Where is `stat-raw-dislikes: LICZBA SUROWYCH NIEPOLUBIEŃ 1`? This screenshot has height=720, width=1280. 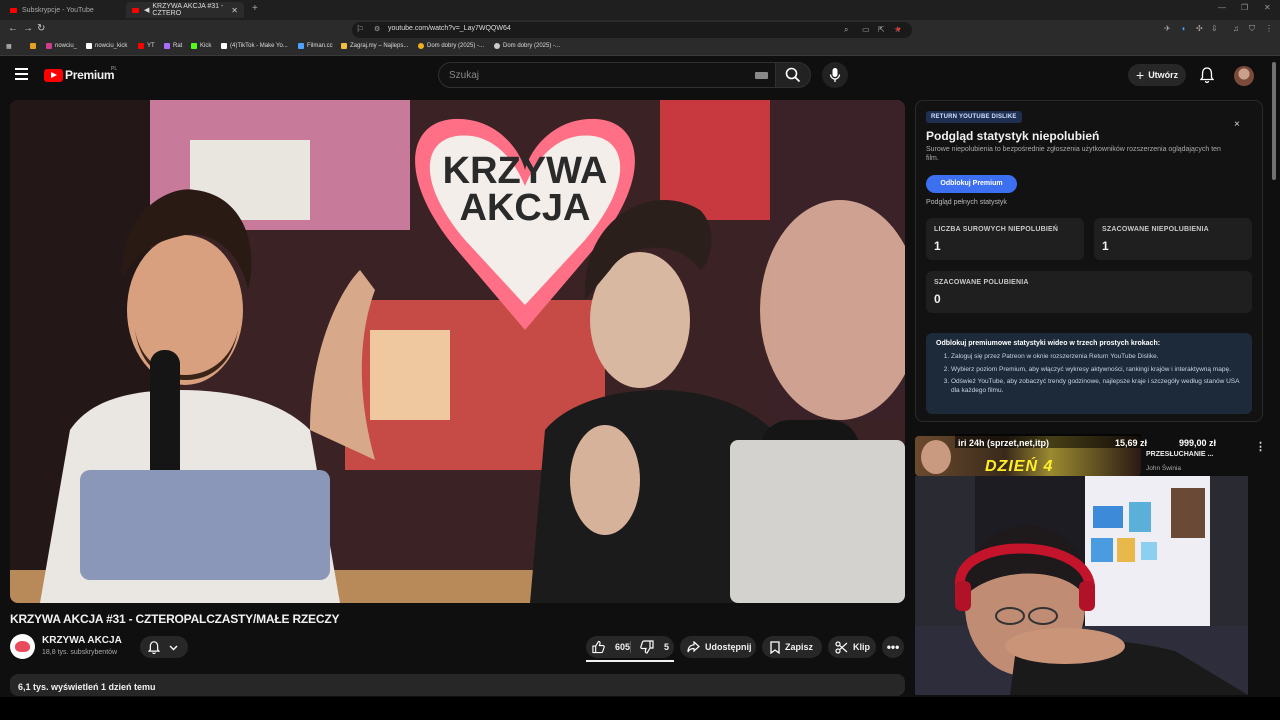
stat-raw-dislikes: LICZBA SUROWYCH NIEPOLUBIEŃ 1 is located at coordinates (1005, 239).